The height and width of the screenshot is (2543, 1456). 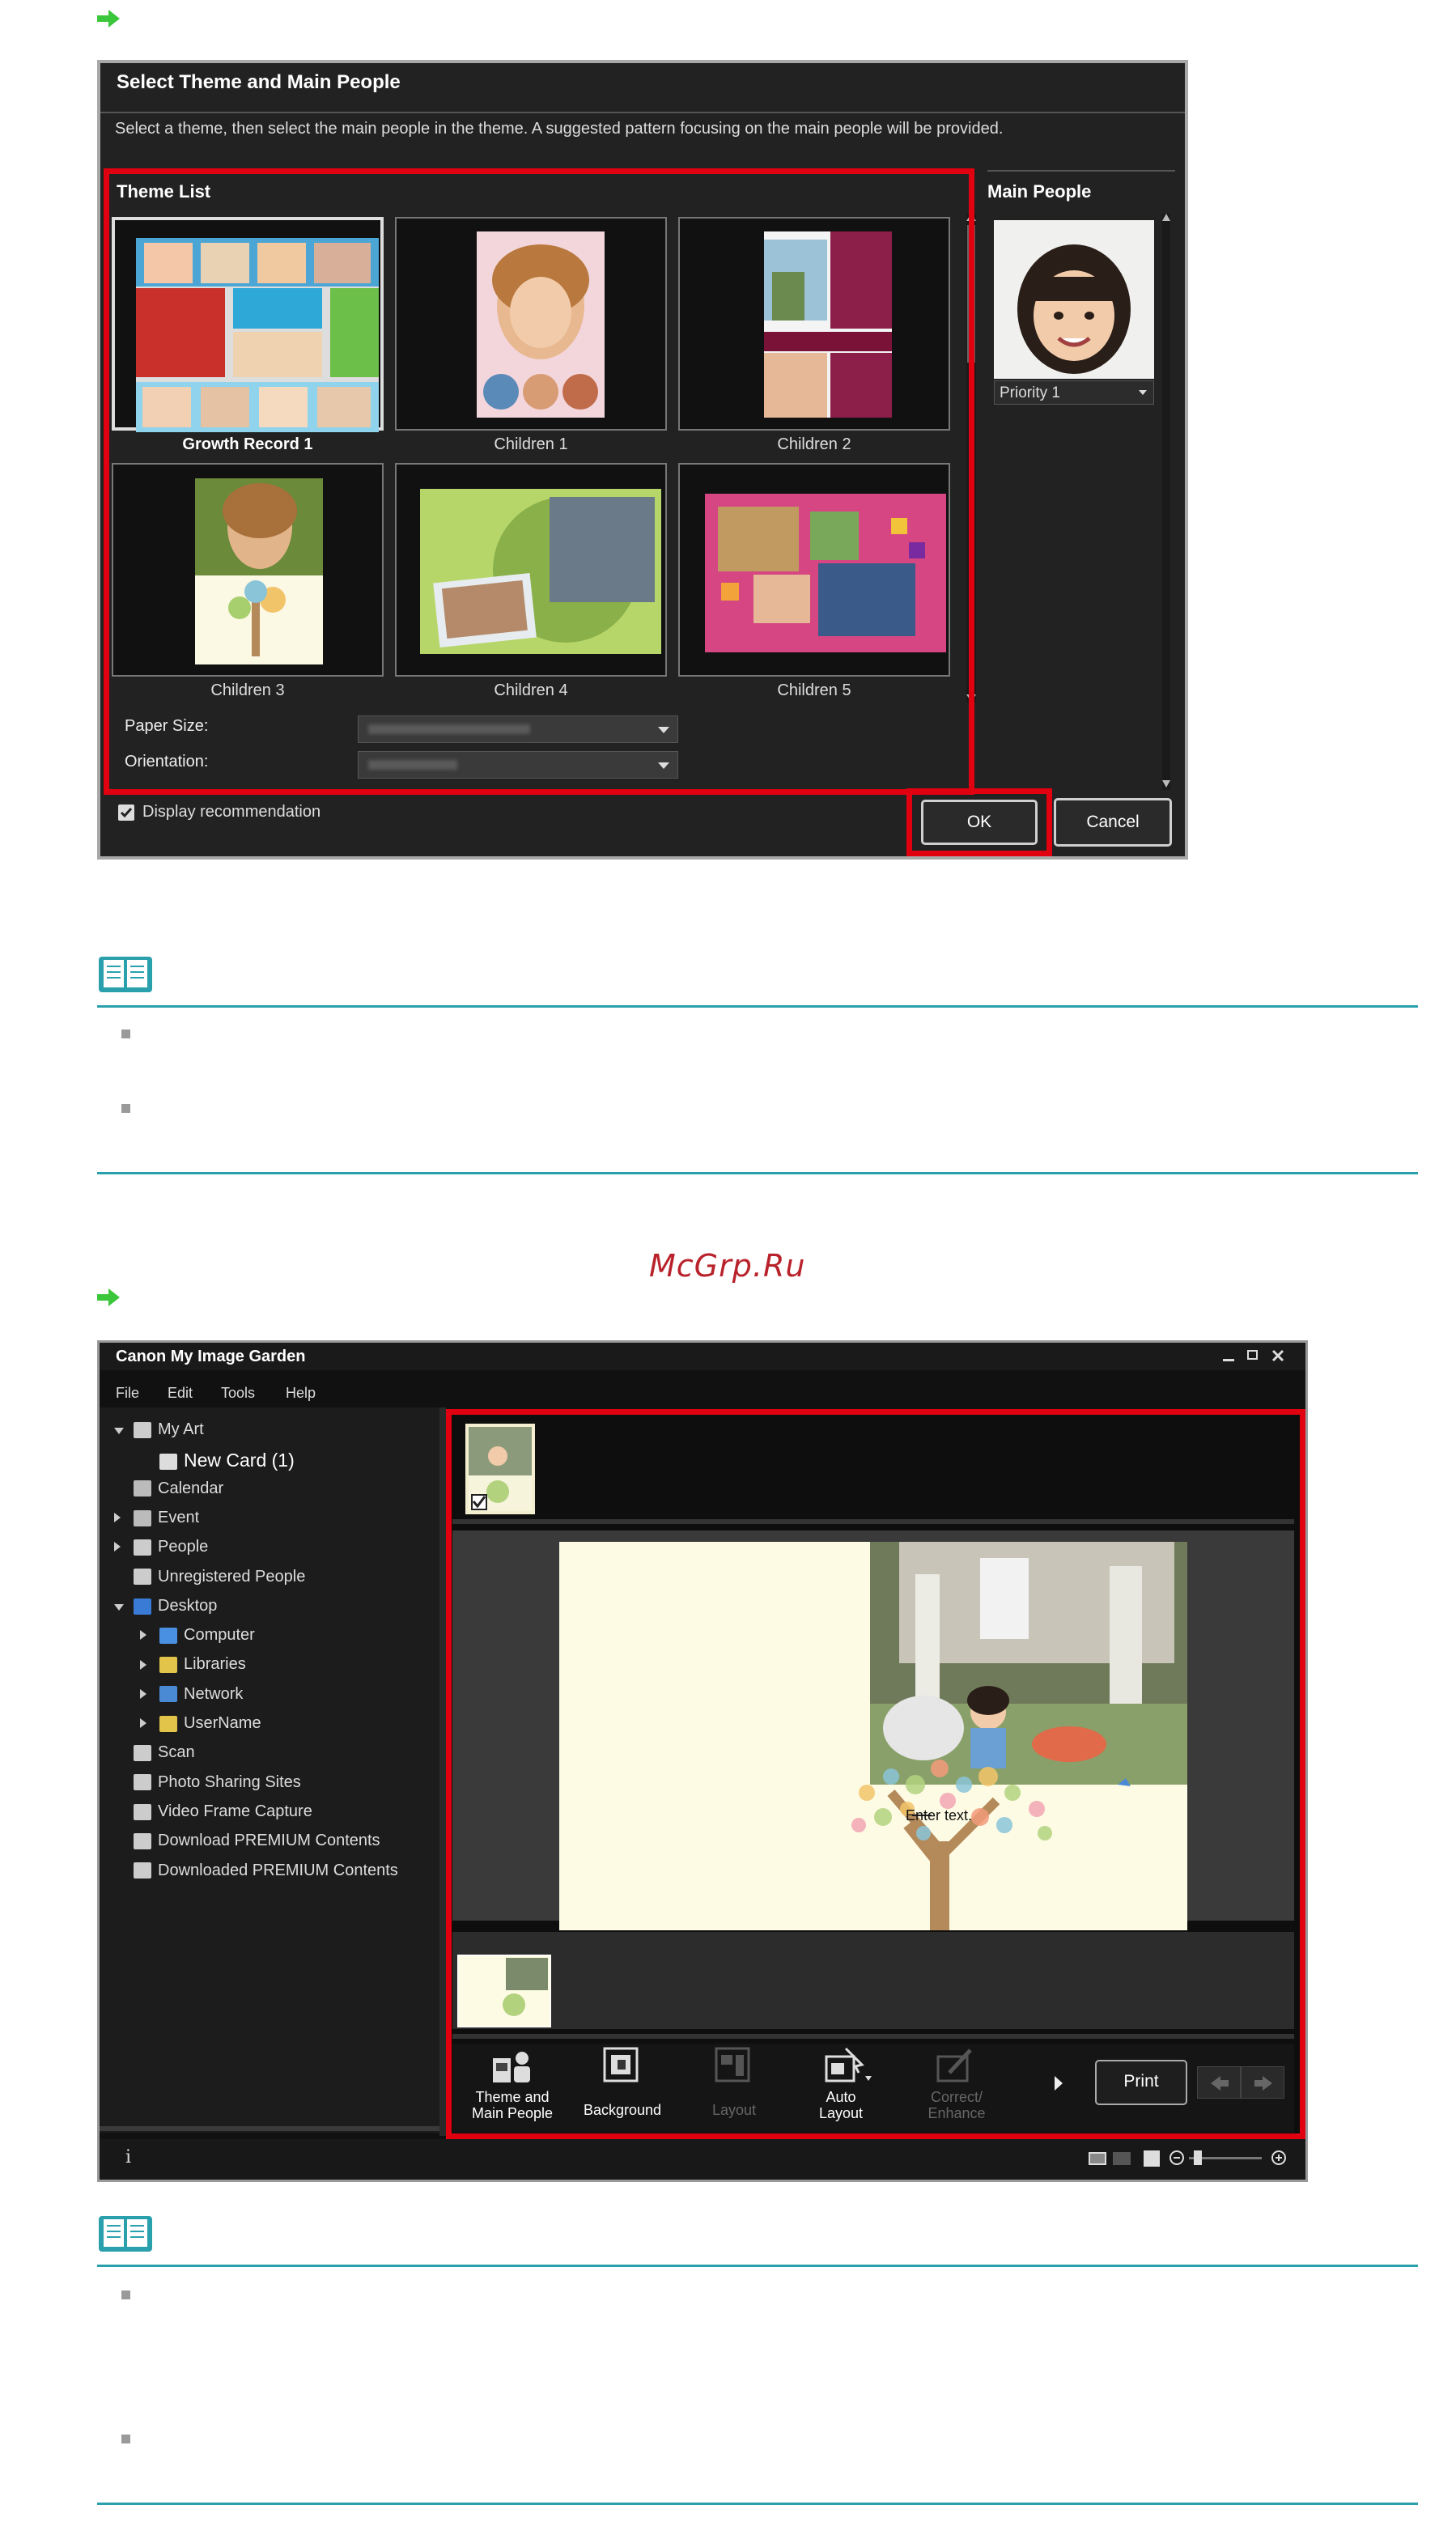 What do you see at coordinates (1166, 217) in the screenshot?
I see `scroll-up-icon` at bounding box center [1166, 217].